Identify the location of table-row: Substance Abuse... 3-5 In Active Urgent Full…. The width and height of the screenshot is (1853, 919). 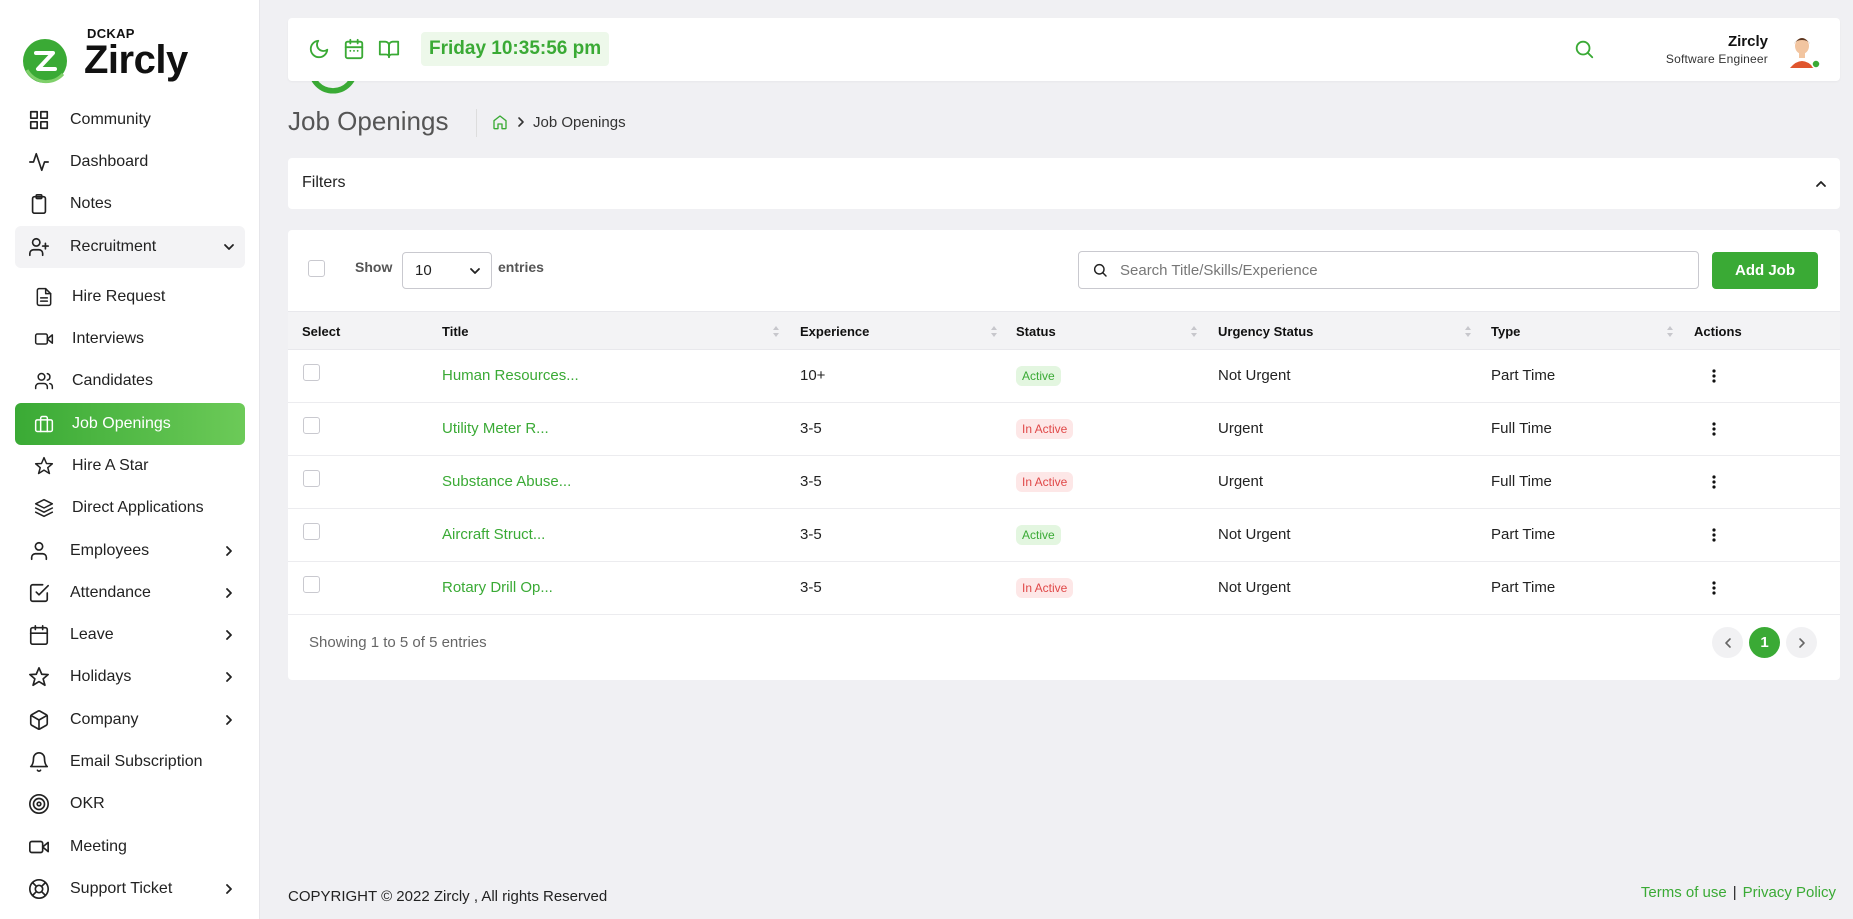
(1064, 482).